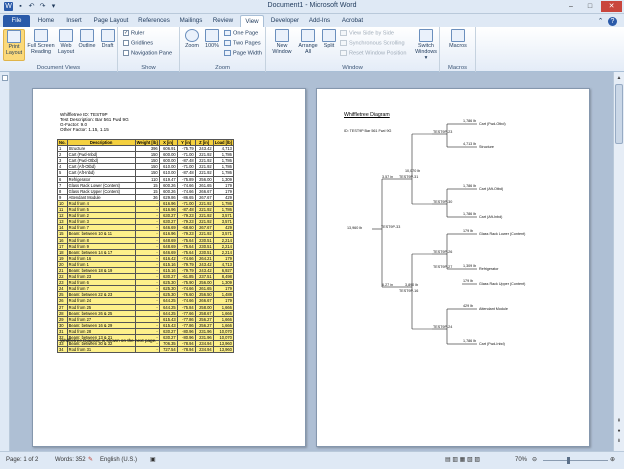 This screenshot has width=624, height=469. I want to click on two-pages-icon, so click(227, 43).